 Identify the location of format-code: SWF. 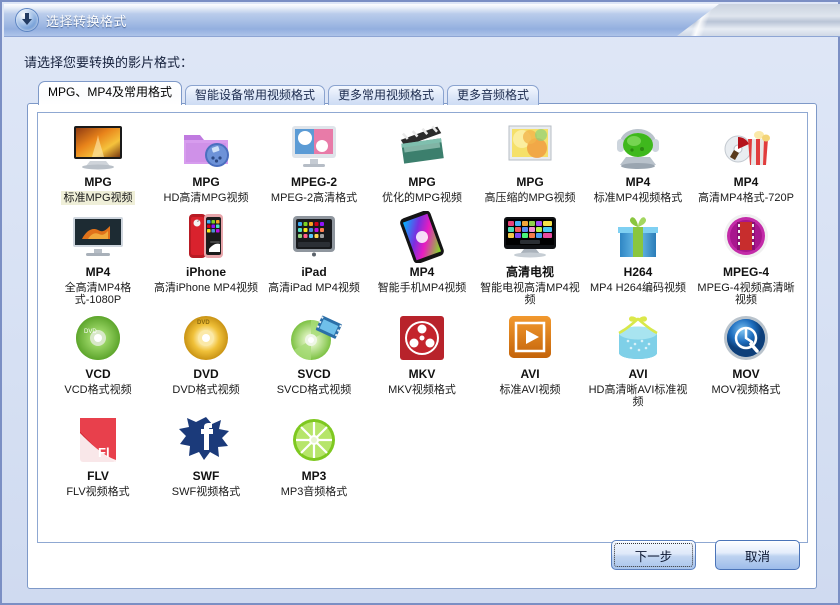
(206, 476).